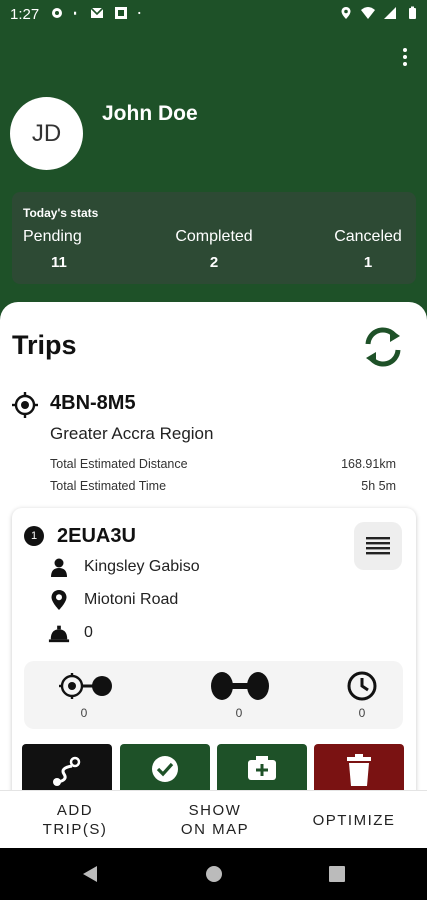 Image resolution: width=427 pixels, height=900 pixels. What do you see at coordinates (61, 213) in the screenshot?
I see `stats-title: Today's stats` at bounding box center [61, 213].